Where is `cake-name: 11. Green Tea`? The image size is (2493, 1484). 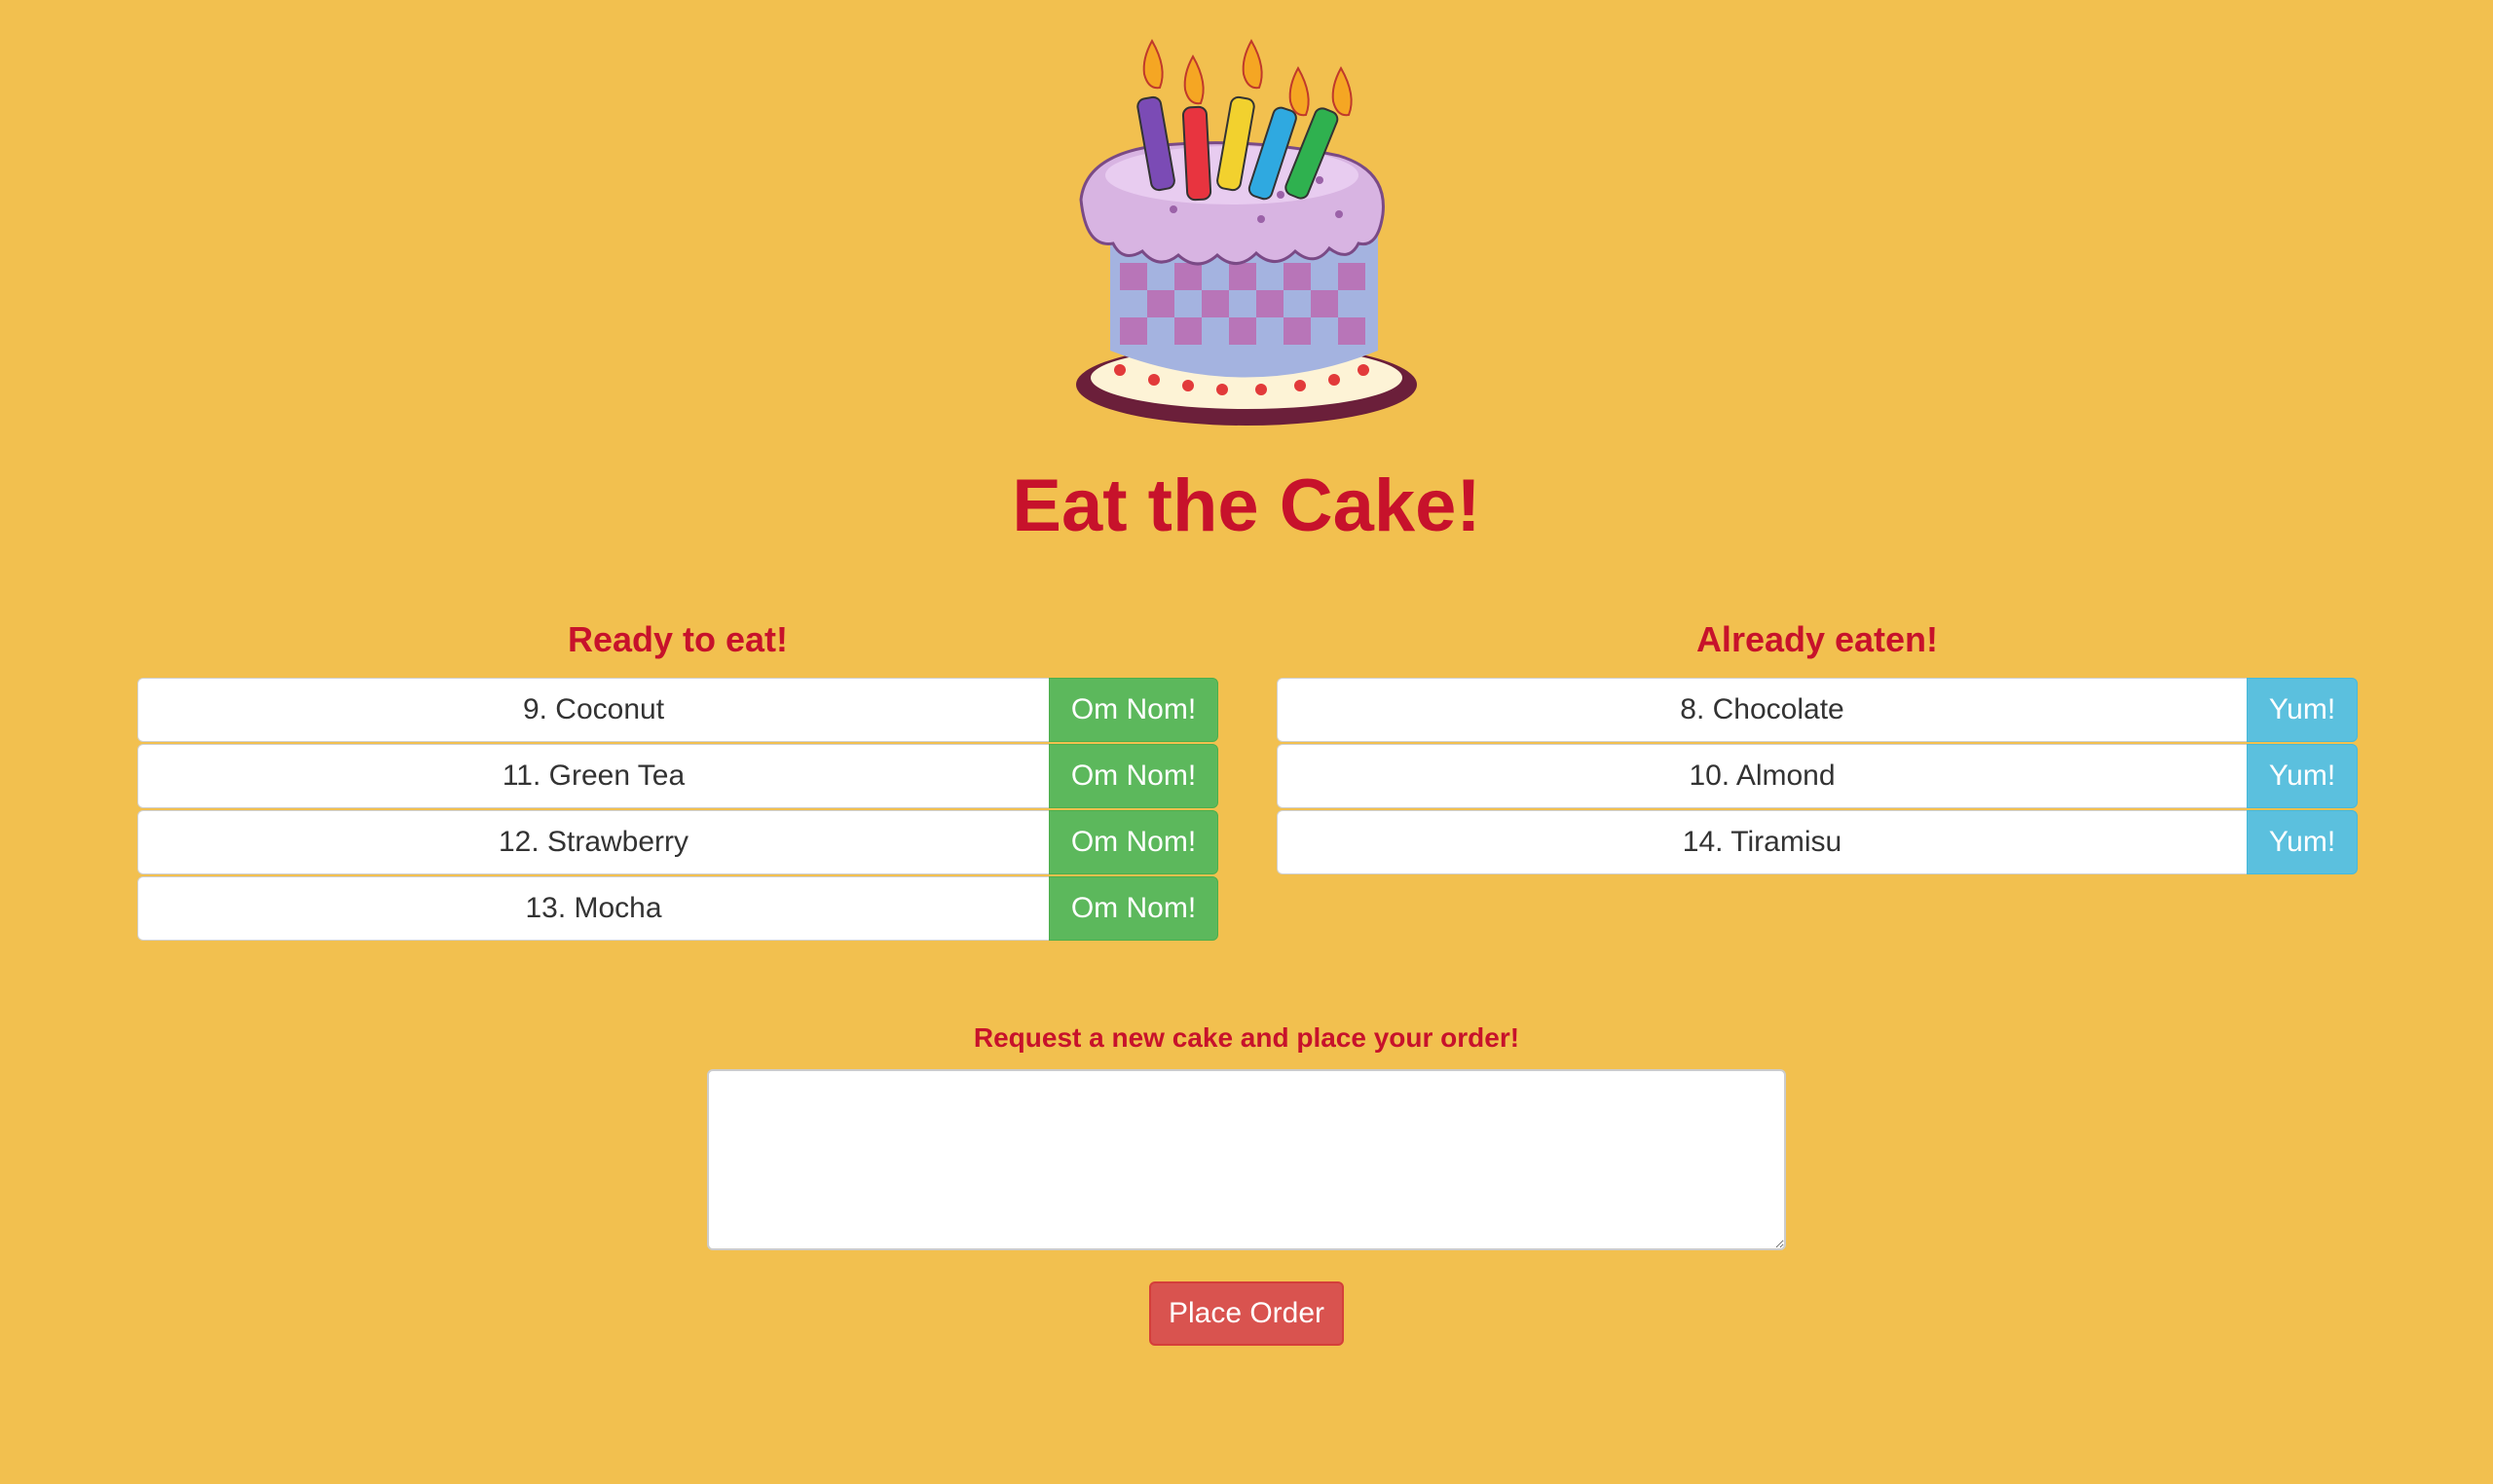
cake-name: 11. Green Tea is located at coordinates (593, 776).